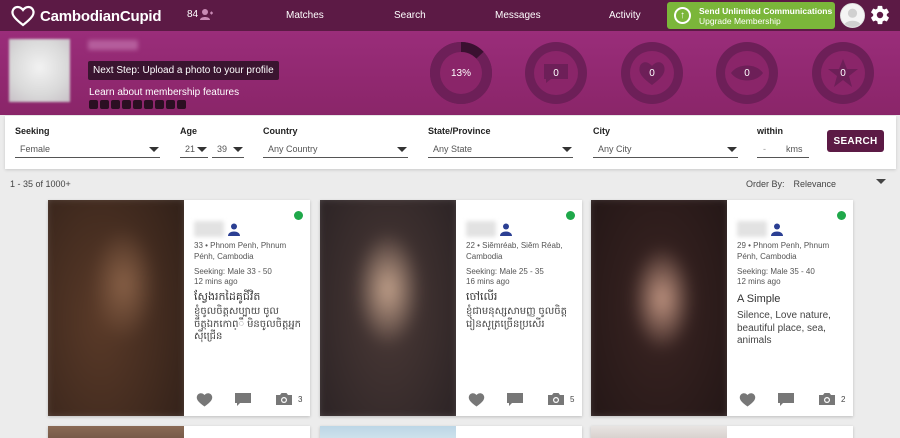  What do you see at coordinates (335, 149) in the screenshot?
I see `country-select: Any Country` at bounding box center [335, 149].